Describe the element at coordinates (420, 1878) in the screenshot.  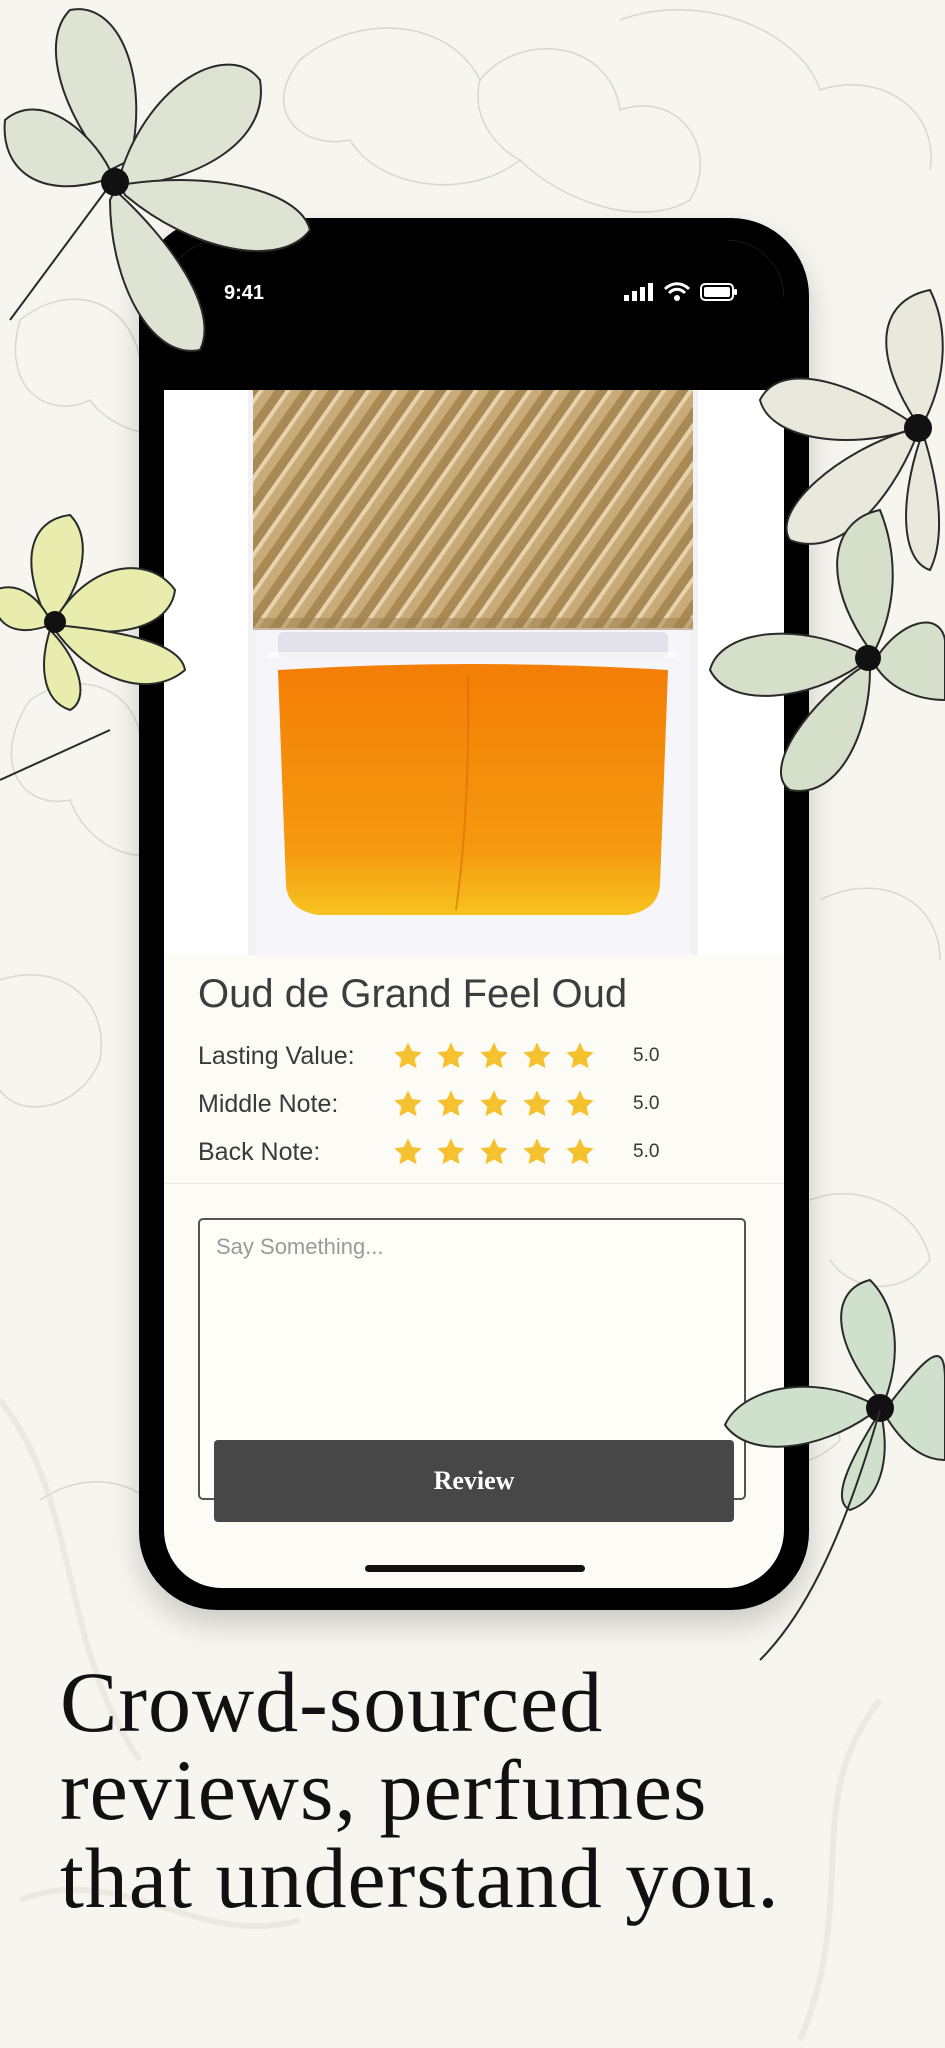
I see `headline-line-3: that understand you.` at that location.